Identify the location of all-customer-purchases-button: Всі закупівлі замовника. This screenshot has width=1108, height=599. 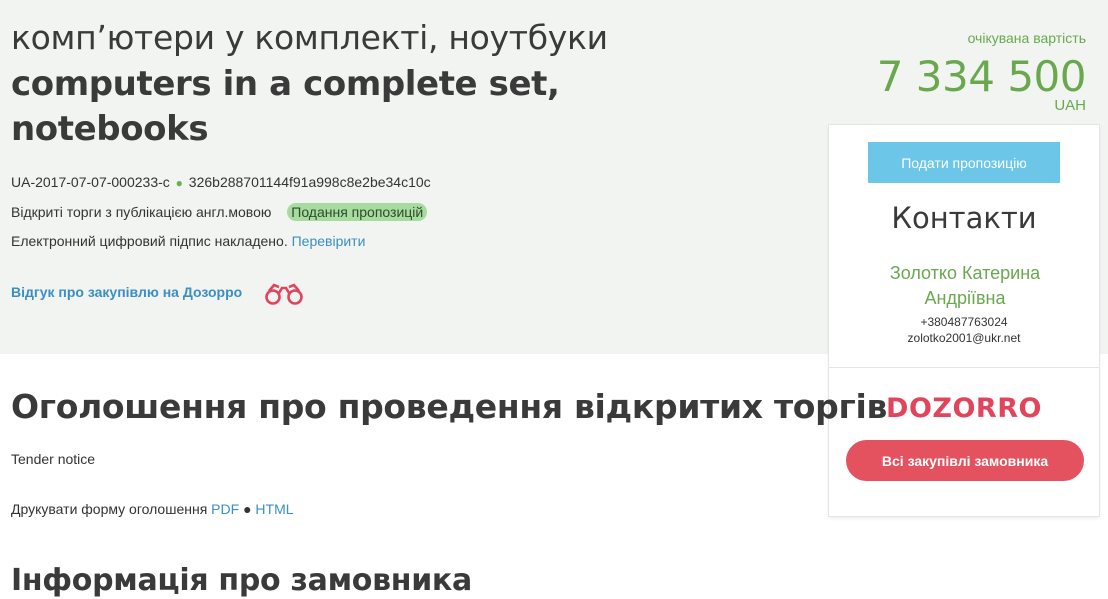
(965, 460).